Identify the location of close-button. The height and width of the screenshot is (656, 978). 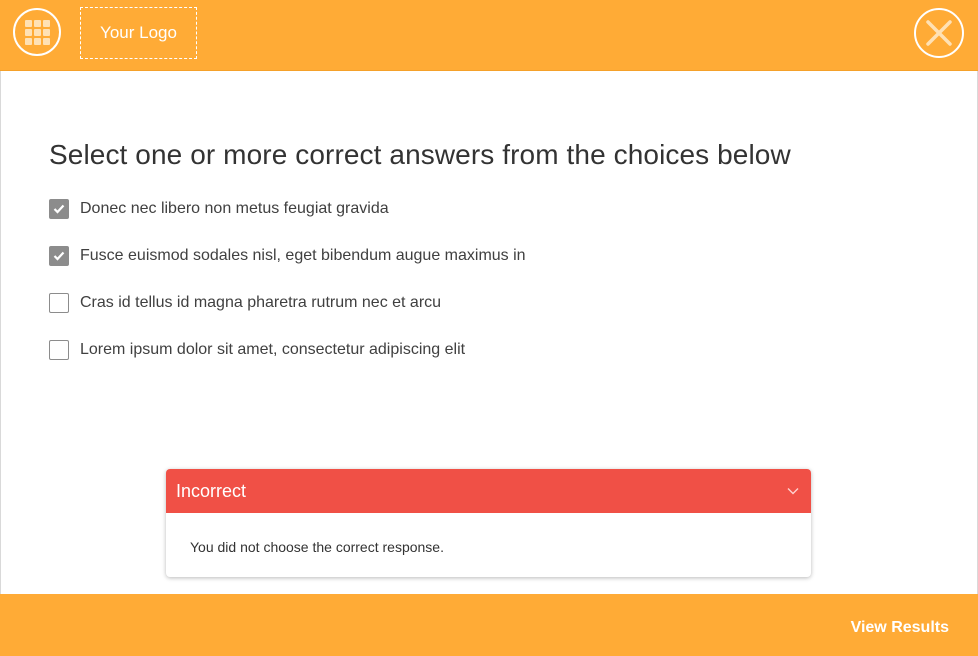
(939, 33).